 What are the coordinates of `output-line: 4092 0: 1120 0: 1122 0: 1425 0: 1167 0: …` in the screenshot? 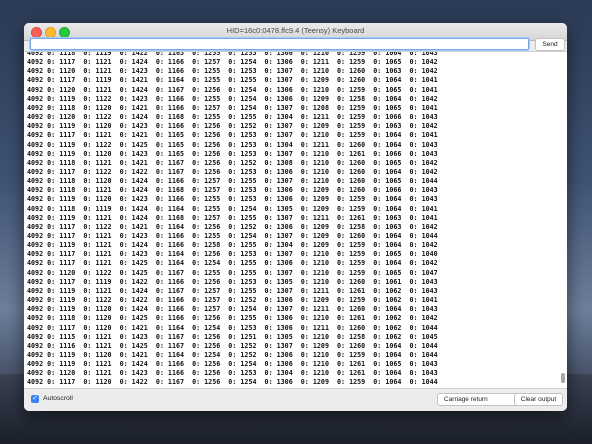 It's located at (232, 272).